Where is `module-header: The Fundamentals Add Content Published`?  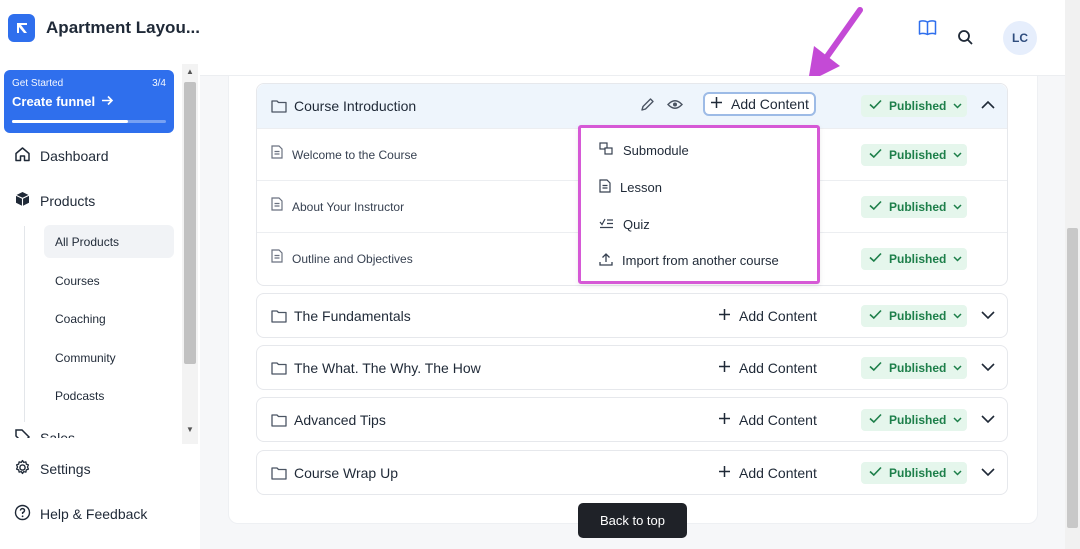 module-header: The Fundamentals Add Content Published is located at coordinates (632, 316).